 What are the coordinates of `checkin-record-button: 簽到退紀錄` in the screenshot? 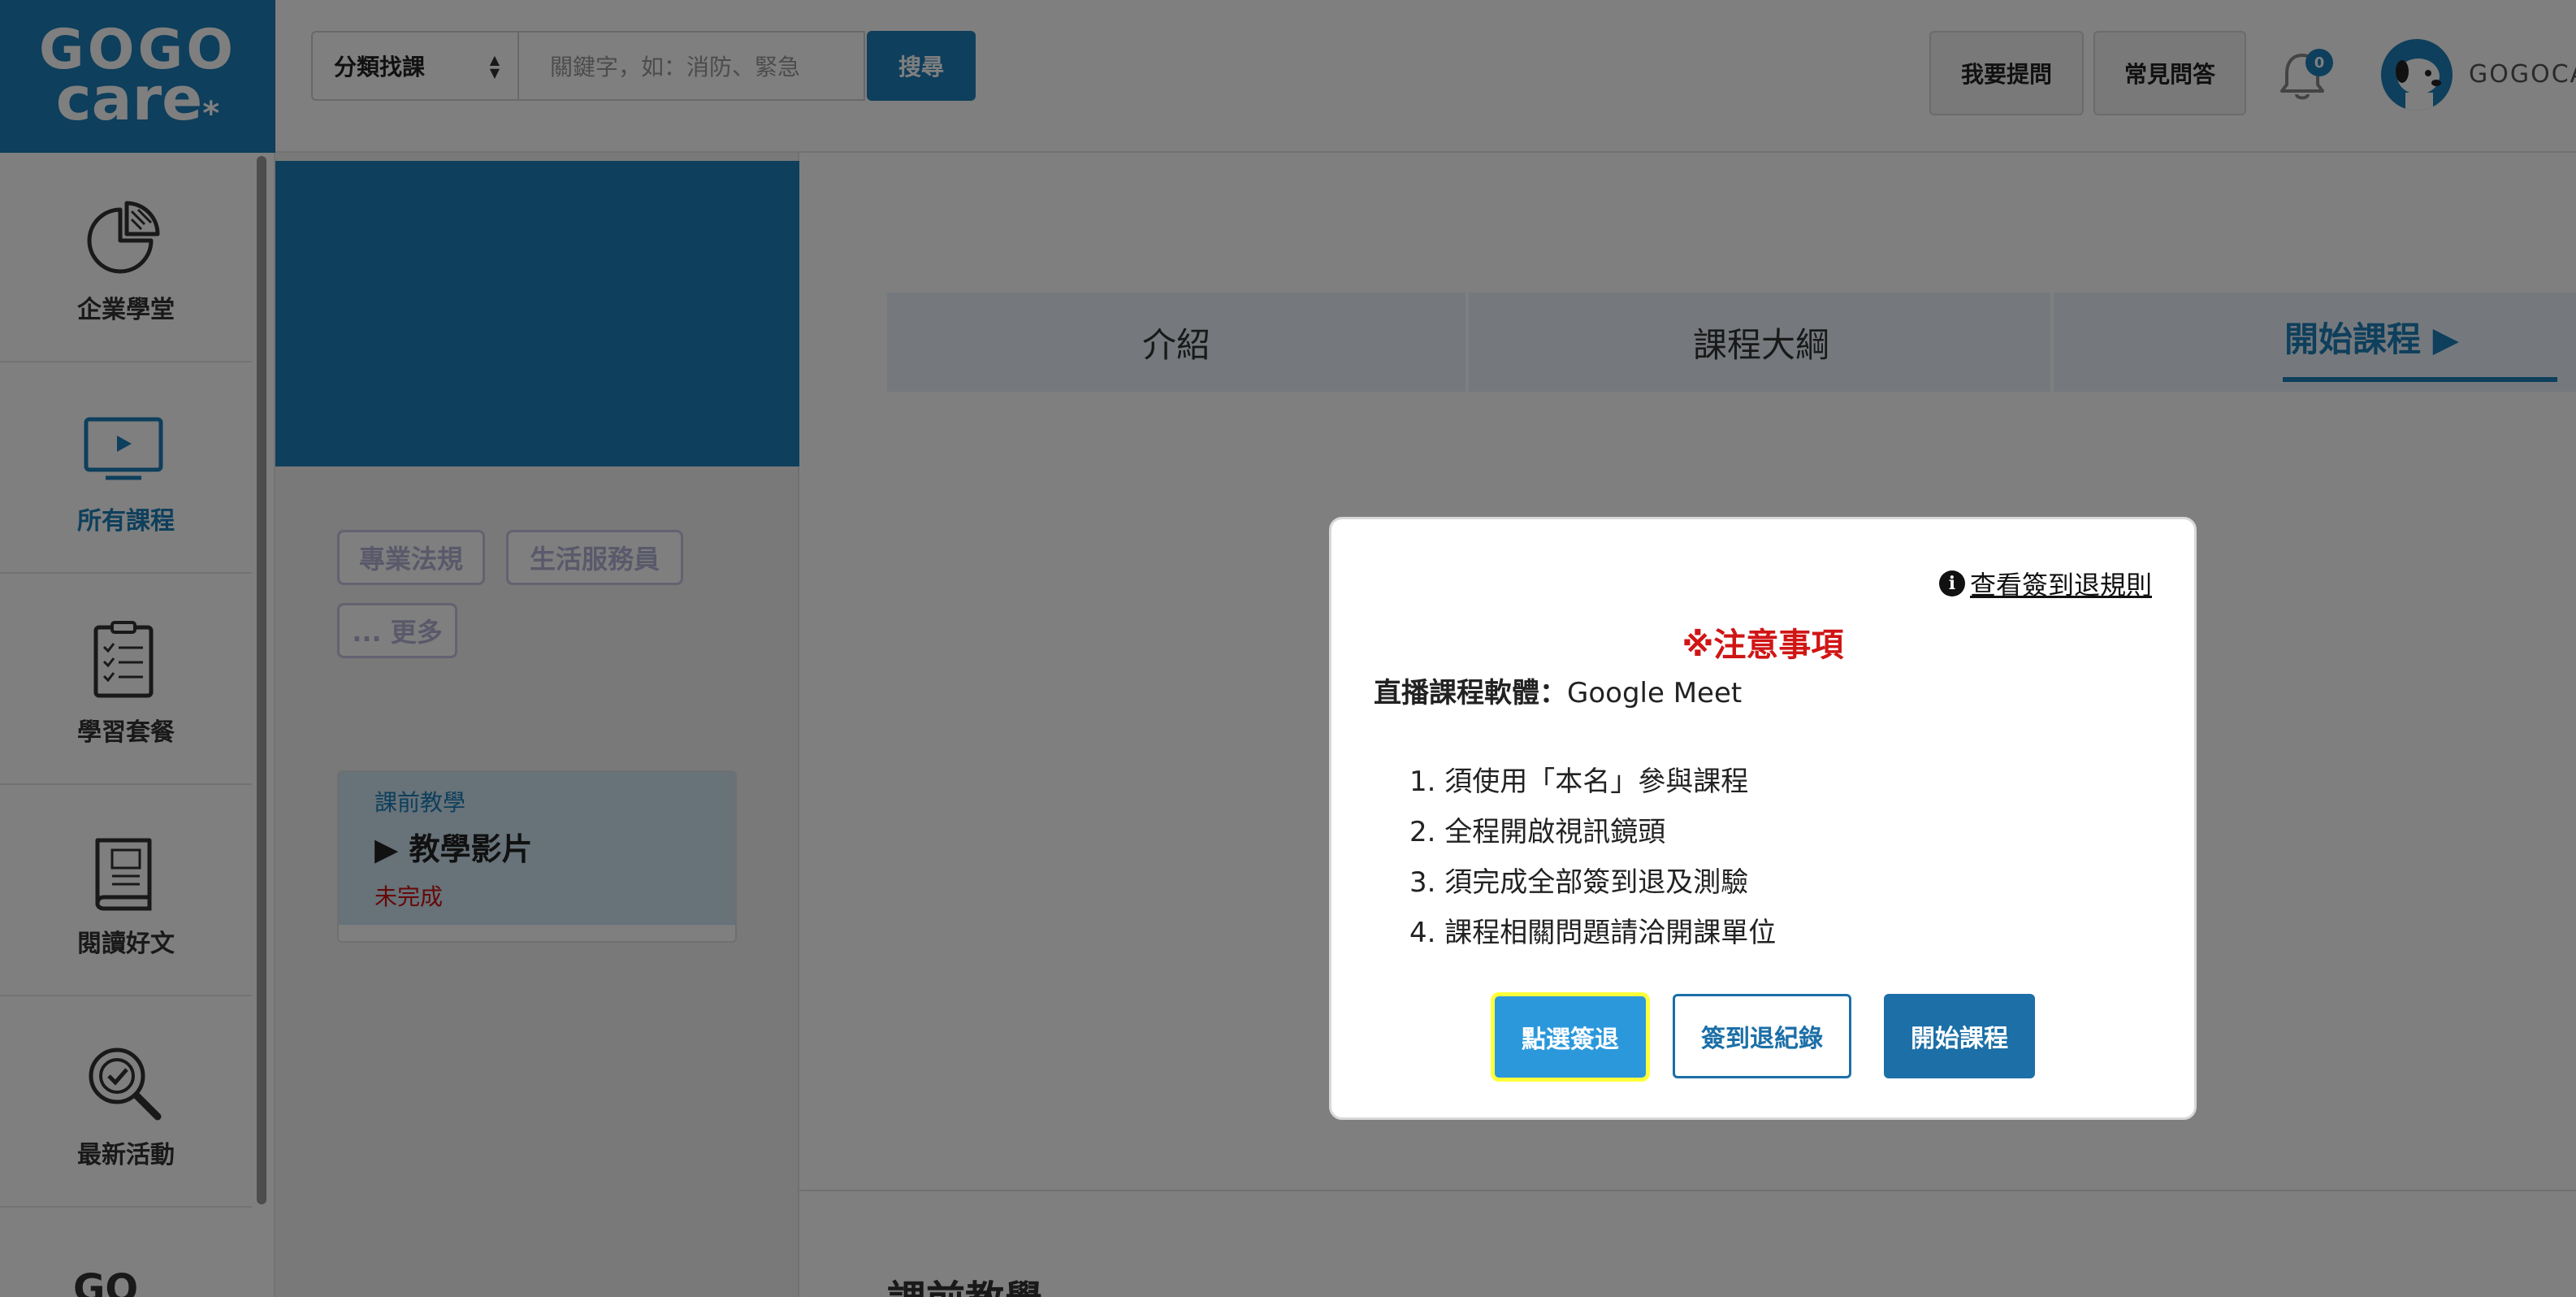 It's located at (1762, 1036).